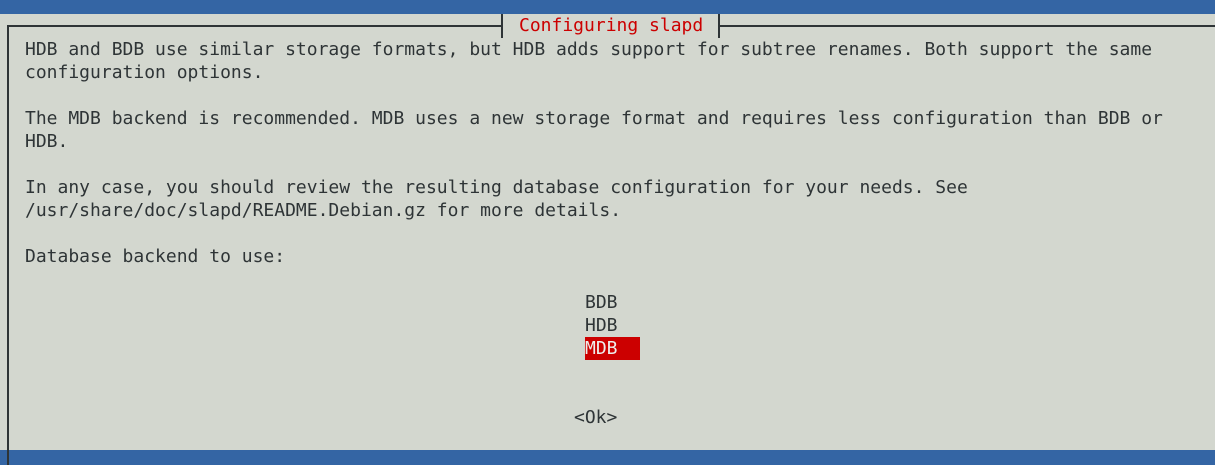  Describe the element at coordinates (155, 256) in the screenshot. I see `question-prompt: Database backend to use:` at that location.